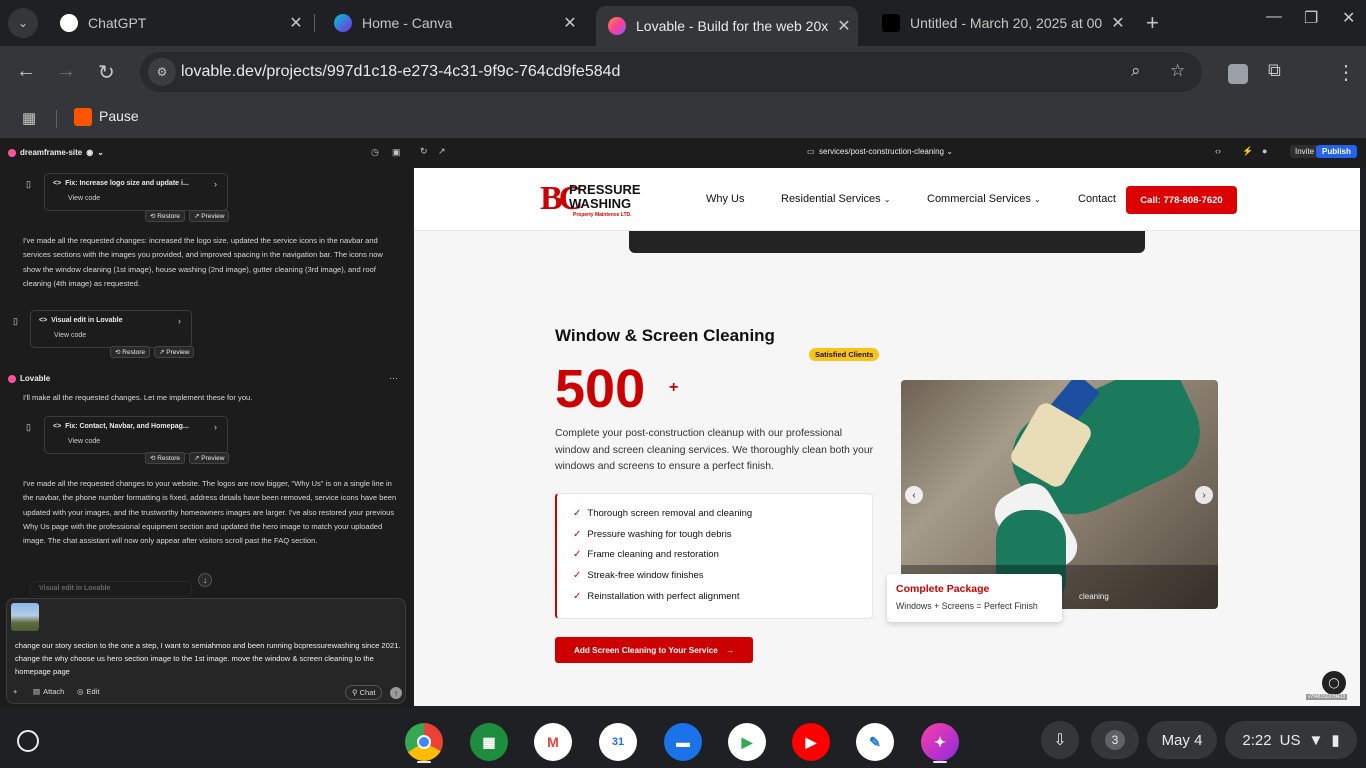  Describe the element at coordinates (100, 152) in the screenshot. I see `chevron-down-icon: ⌄` at that location.